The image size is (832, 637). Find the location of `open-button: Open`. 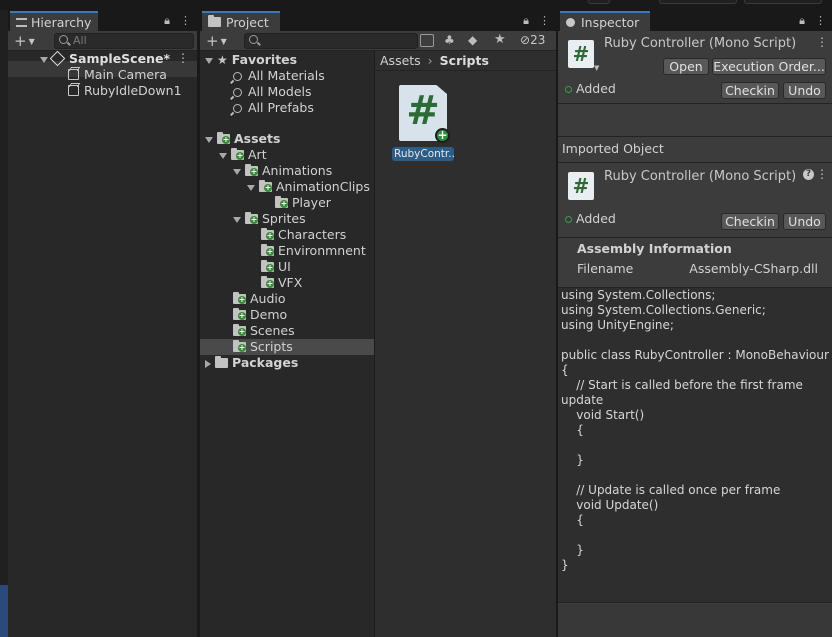

open-button: Open is located at coordinates (686, 66).